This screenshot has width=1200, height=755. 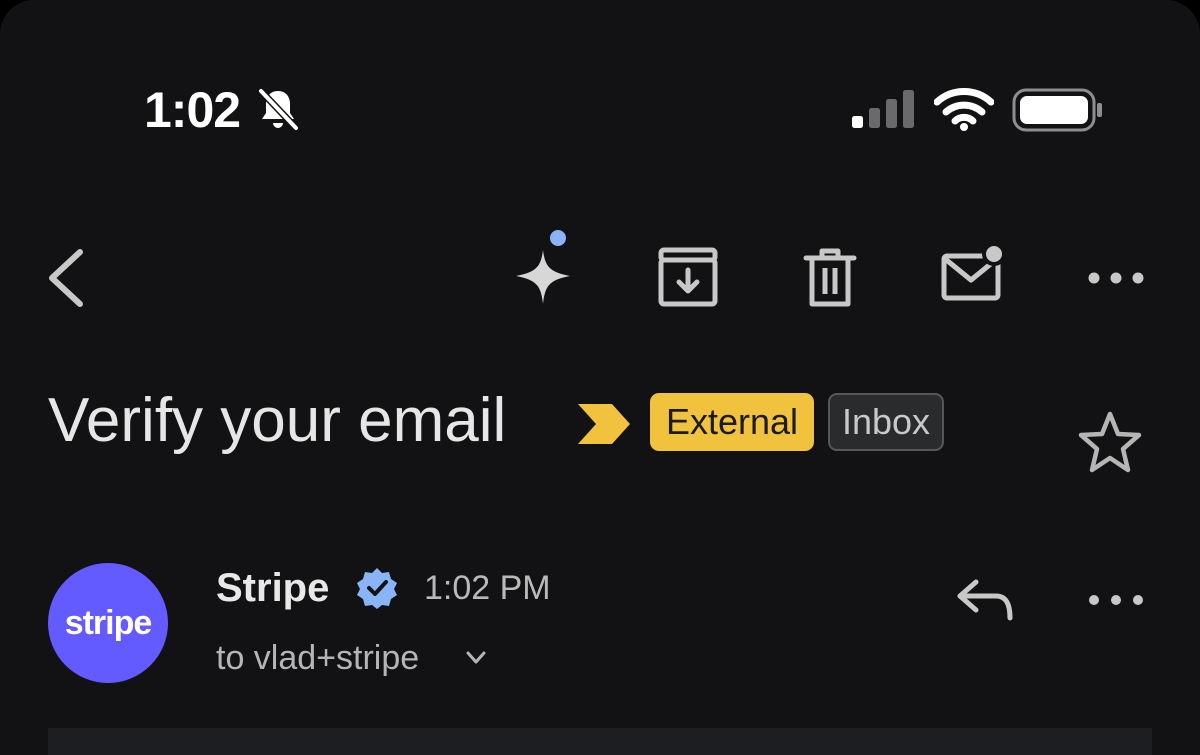 I want to click on sender-avatar: stripe, so click(x=108, y=623).